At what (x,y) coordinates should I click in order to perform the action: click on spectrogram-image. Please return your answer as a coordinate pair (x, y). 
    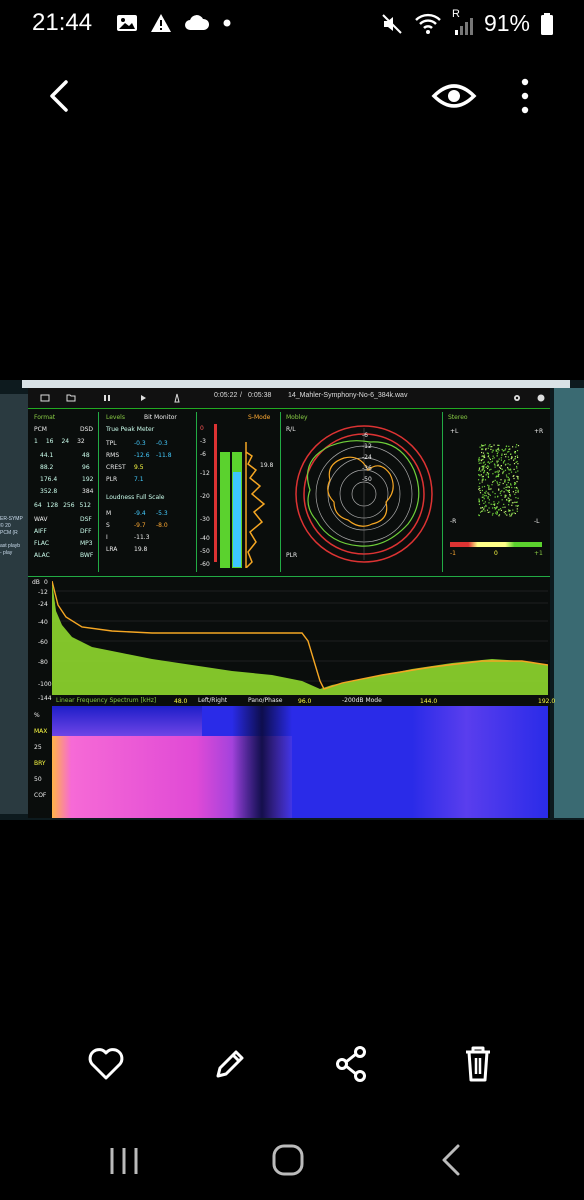
    Looking at the image, I should click on (300, 762).